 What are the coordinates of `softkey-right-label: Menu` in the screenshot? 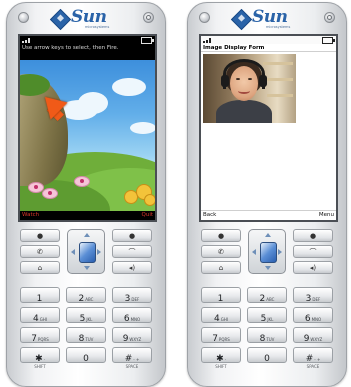 It's located at (326, 215).